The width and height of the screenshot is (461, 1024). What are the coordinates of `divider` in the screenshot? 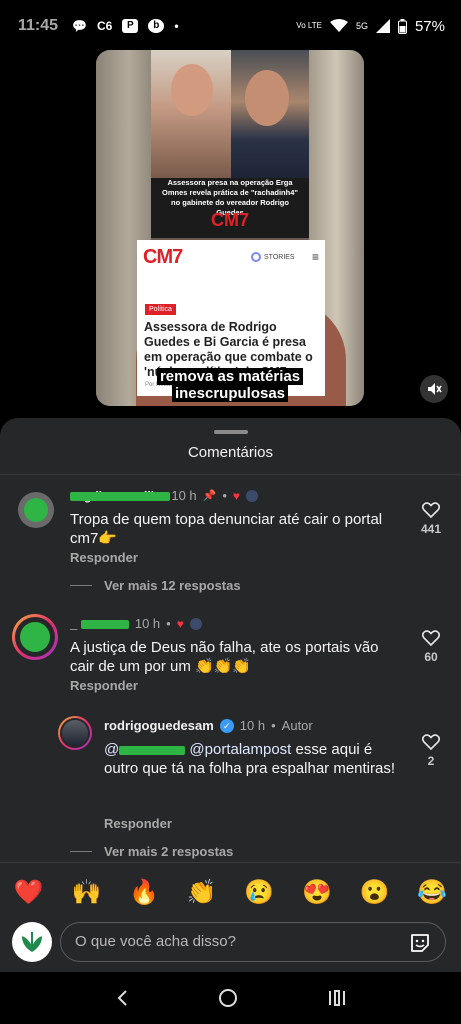 It's located at (230, 474).